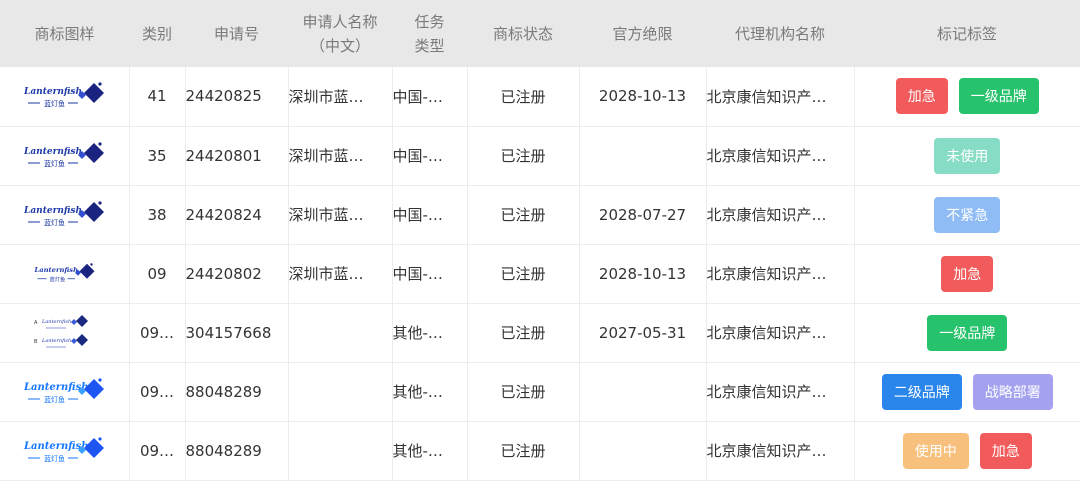 The width and height of the screenshot is (1080, 481). Describe the element at coordinates (642, 332) in the screenshot. I see `cell-deadline: 2027-05-31` at that location.